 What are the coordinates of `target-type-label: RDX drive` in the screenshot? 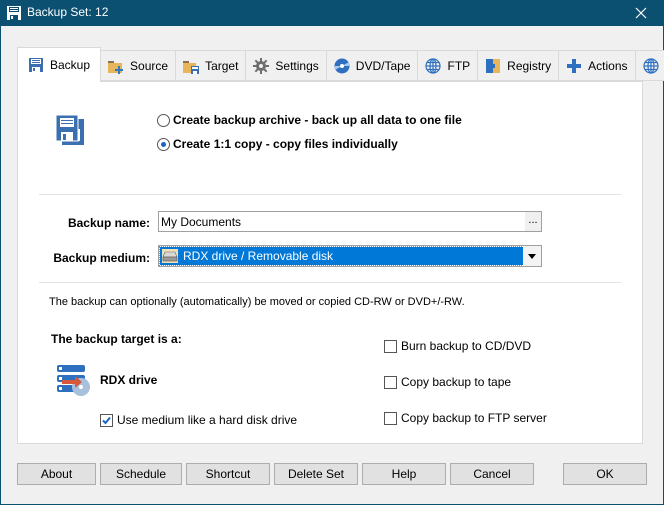 It's located at (129, 380).